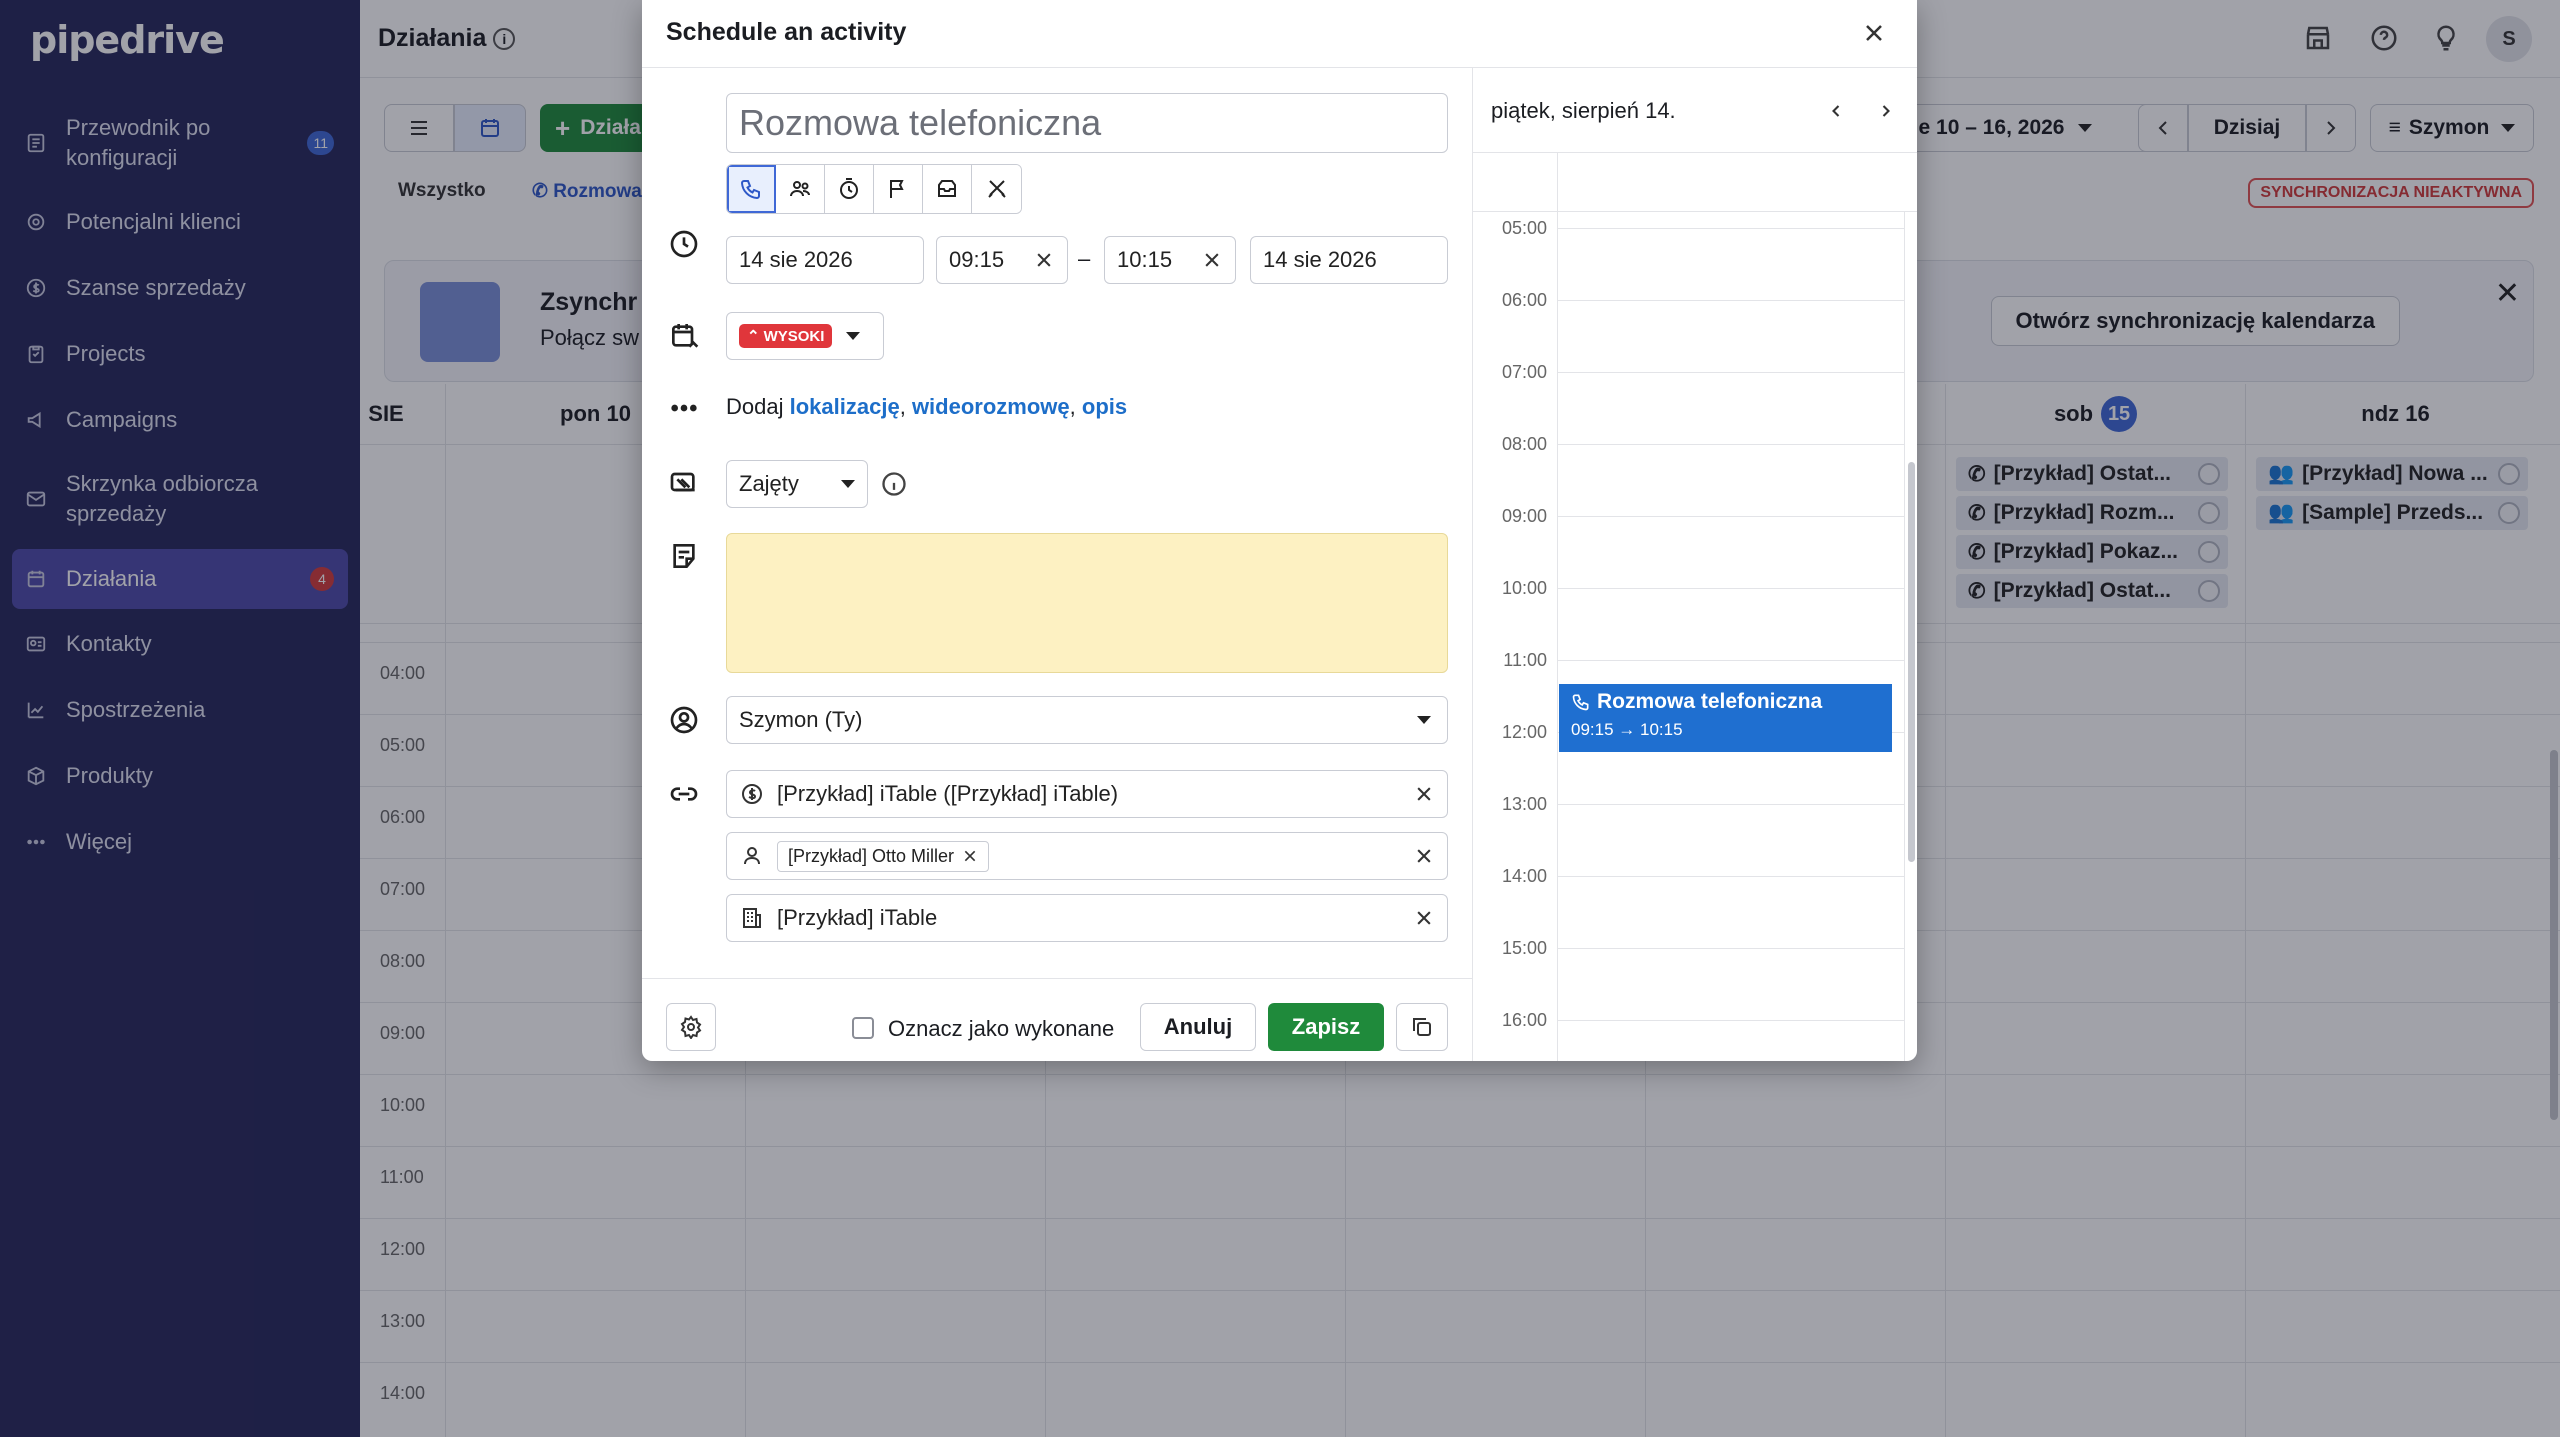  Describe the element at coordinates (684, 556) in the screenshot. I see `note-icon` at that location.